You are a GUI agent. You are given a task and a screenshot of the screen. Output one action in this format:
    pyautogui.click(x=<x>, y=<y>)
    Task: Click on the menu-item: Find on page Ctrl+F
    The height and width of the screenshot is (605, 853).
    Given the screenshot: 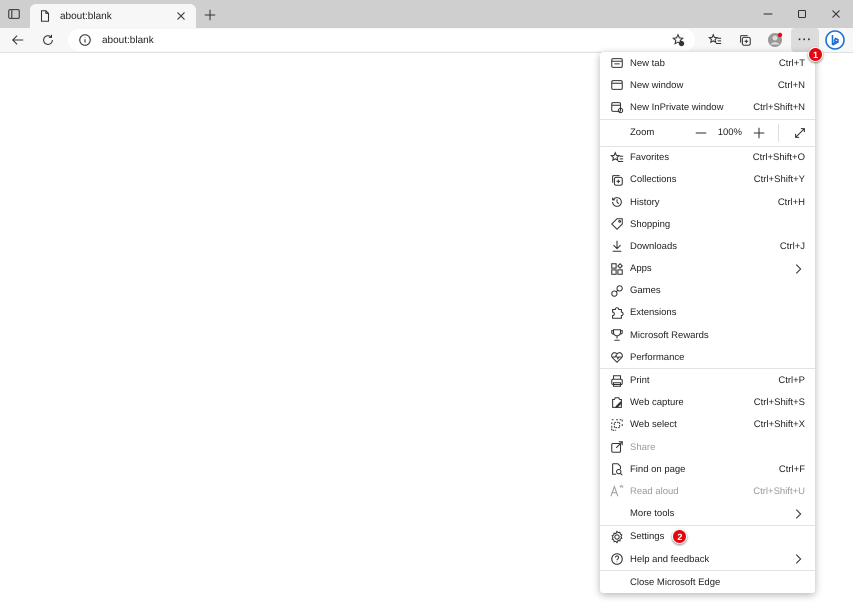 What is the action you would take?
    pyautogui.click(x=707, y=469)
    